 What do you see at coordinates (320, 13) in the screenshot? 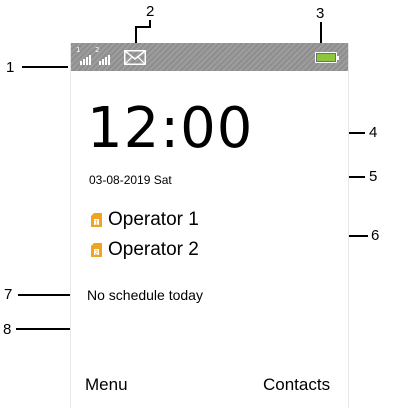
I see `callout-3: 3` at bounding box center [320, 13].